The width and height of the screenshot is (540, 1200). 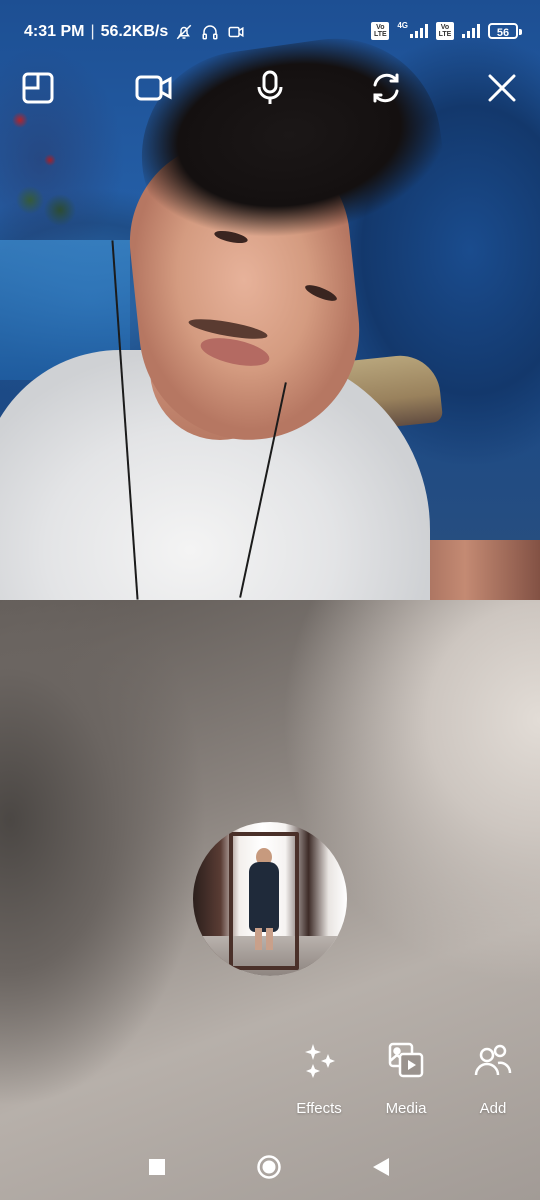 I want to click on end-call-close-button, so click(x=502, y=90).